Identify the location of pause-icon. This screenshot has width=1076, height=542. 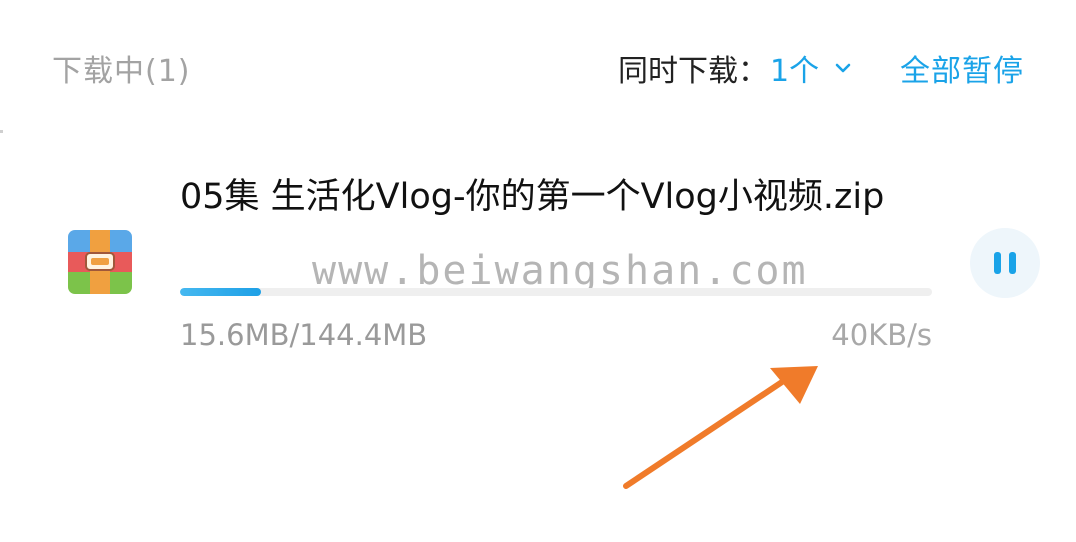
(997, 263).